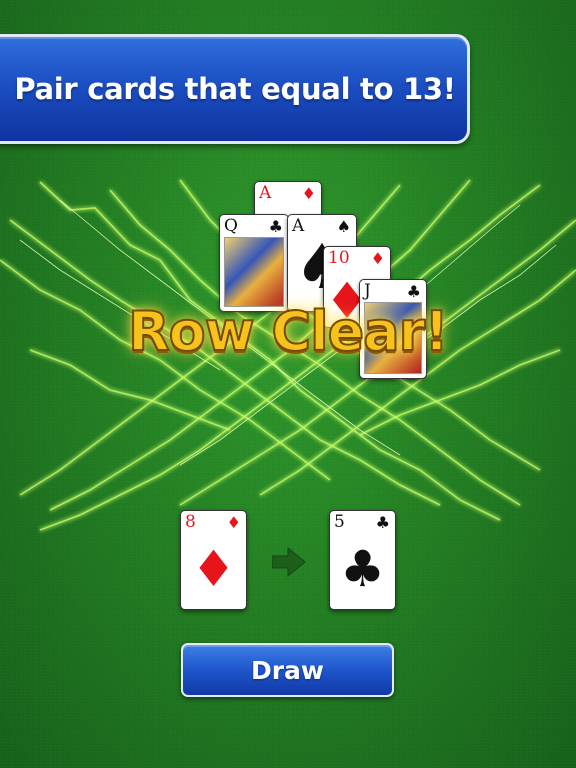  Describe the element at coordinates (339, 258) in the screenshot. I see `card-rank: 10` at that location.